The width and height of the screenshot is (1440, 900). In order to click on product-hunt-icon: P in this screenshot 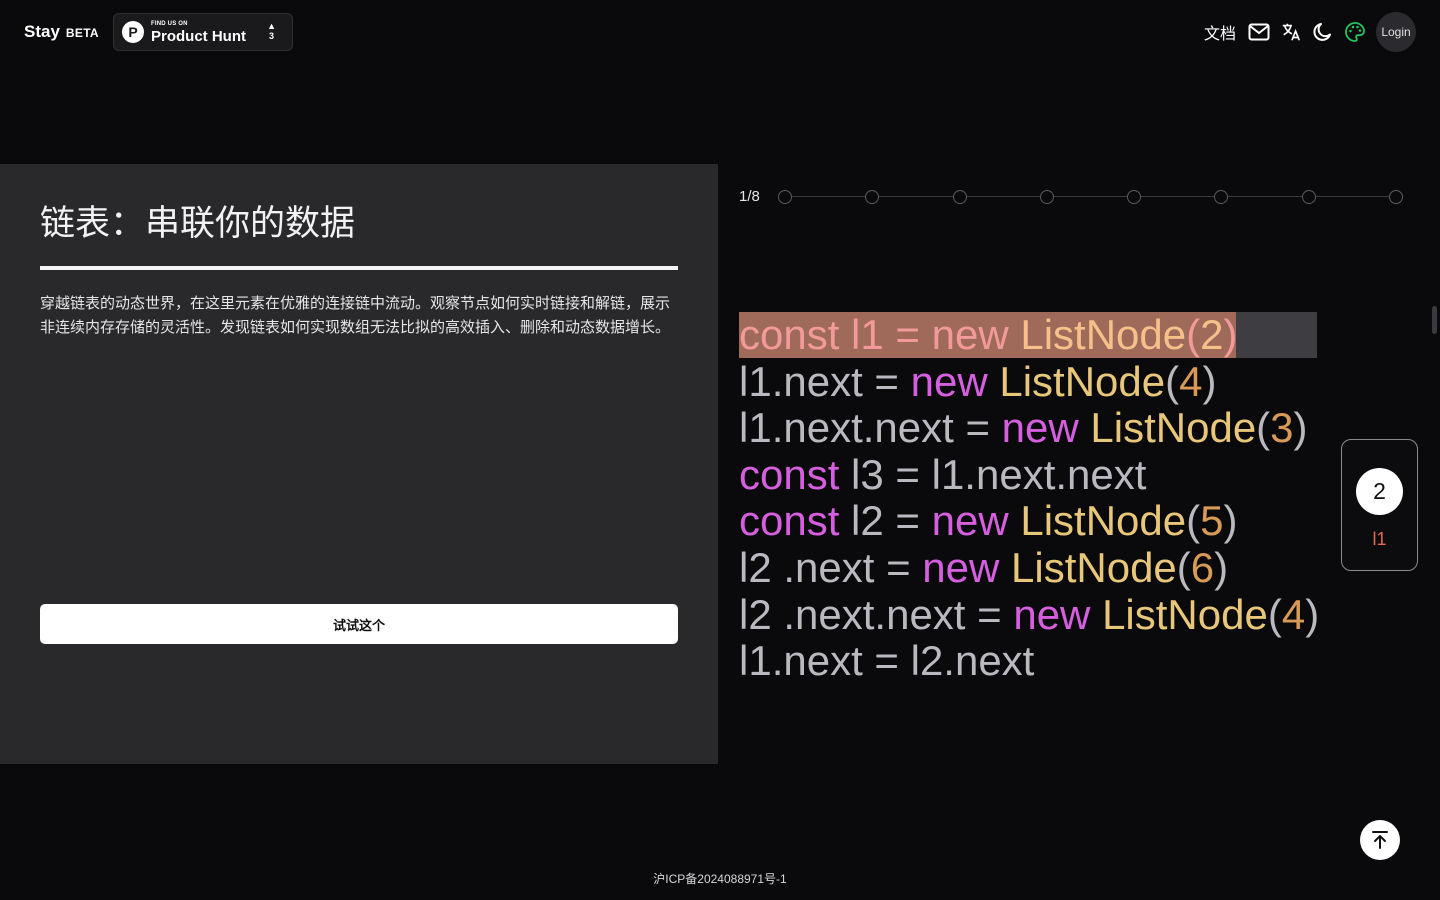, I will do `click(133, 32)`.